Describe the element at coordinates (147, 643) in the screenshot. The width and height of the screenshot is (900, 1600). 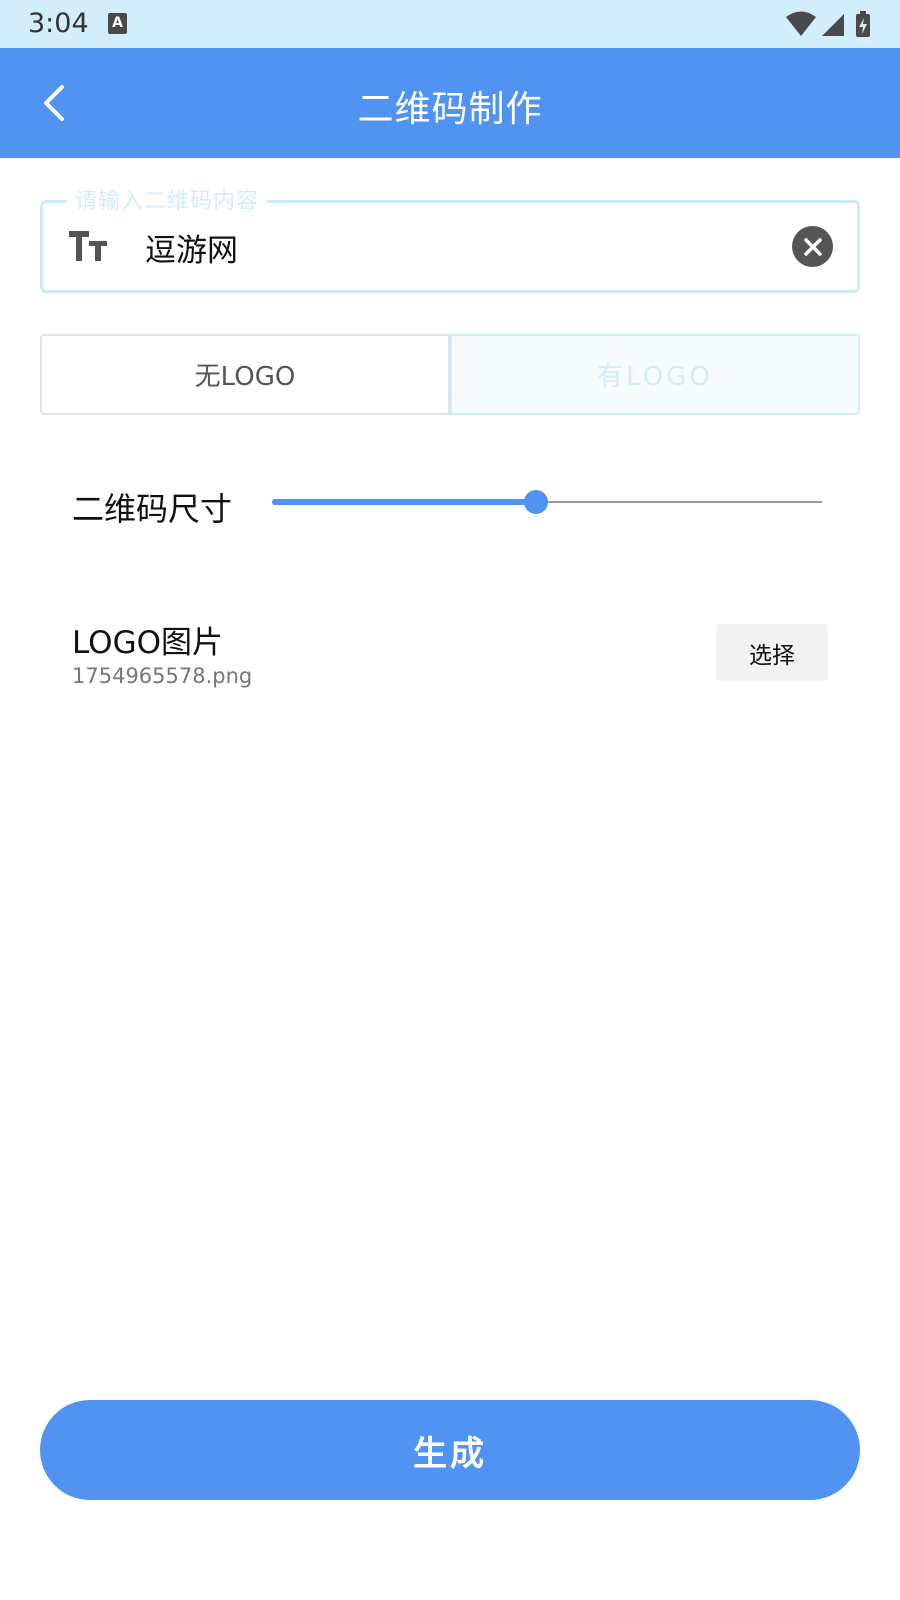
I see `logo-image-label: LOGO图片` at that location.